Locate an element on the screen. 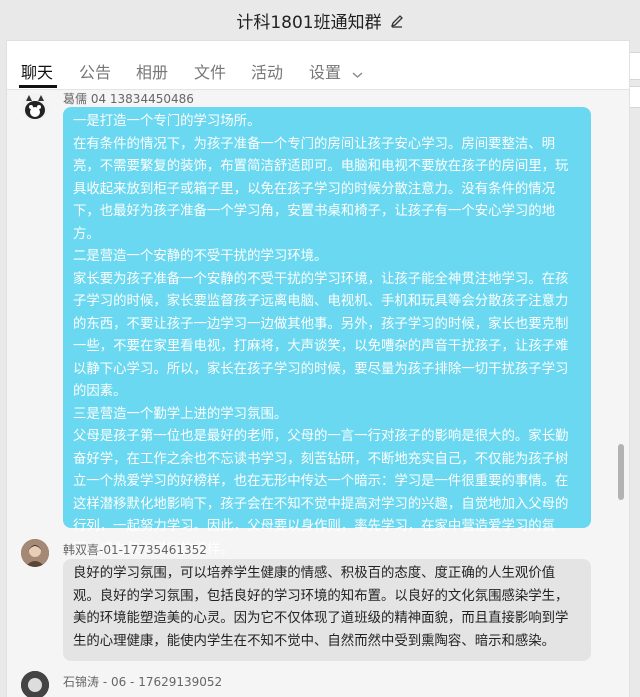 This screenshot has width=640, height=697. tab-album: 相册 is located at coordinates (152, 71).